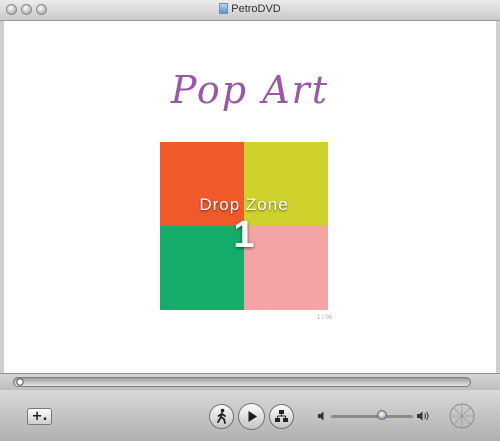  I want to click on volume-slider-knob, so click(381, 415).